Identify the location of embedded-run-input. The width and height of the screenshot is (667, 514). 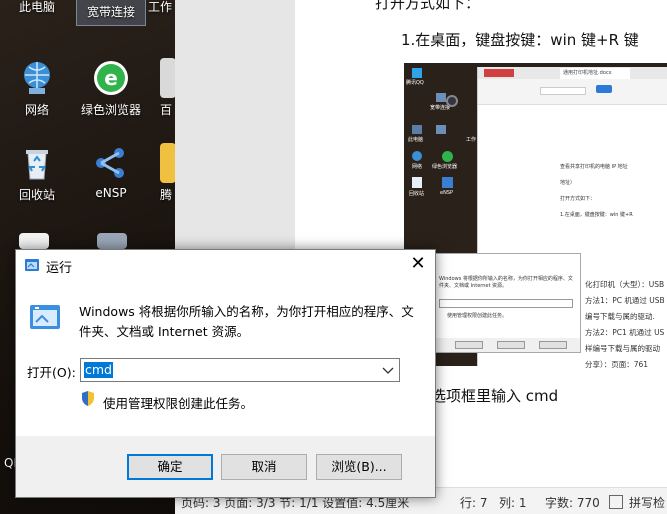
(506, 303).